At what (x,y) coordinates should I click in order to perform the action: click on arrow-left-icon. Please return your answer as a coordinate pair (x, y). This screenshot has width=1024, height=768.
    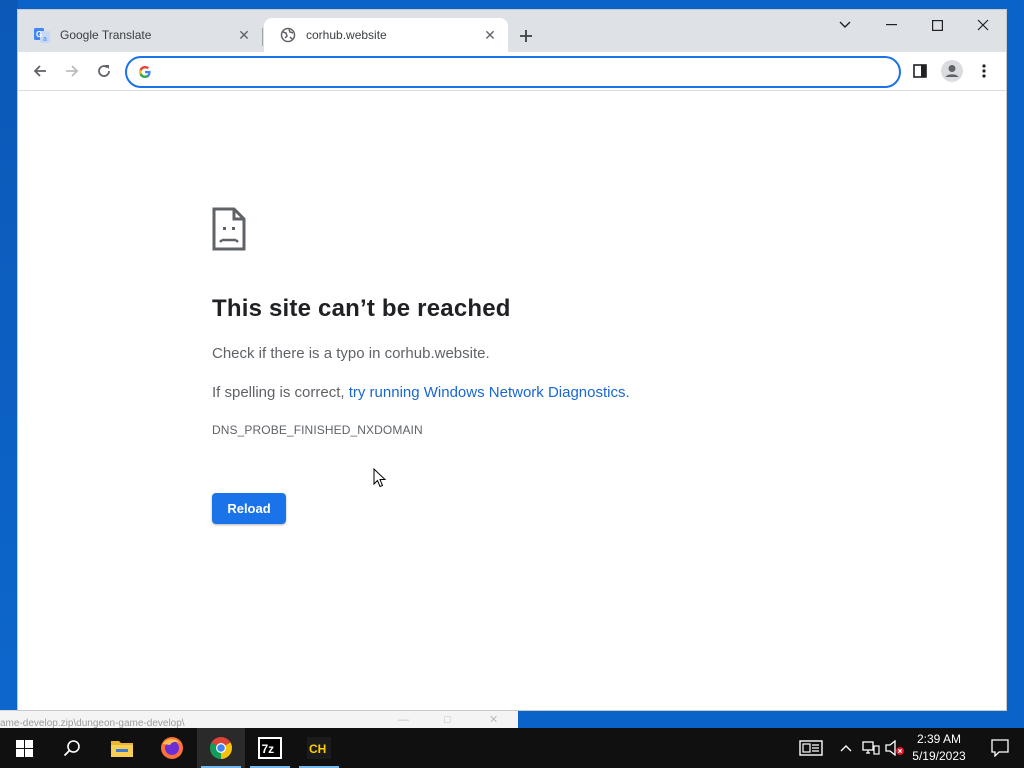
    Looking at the image, I should click on (39, 71).